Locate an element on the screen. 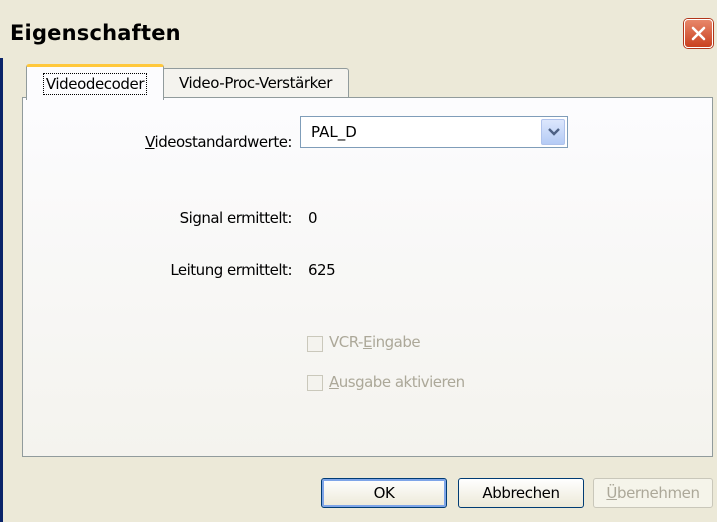 This screenshot has width=717, height=522. ok-button: OK is located at coordinates (384, 493).